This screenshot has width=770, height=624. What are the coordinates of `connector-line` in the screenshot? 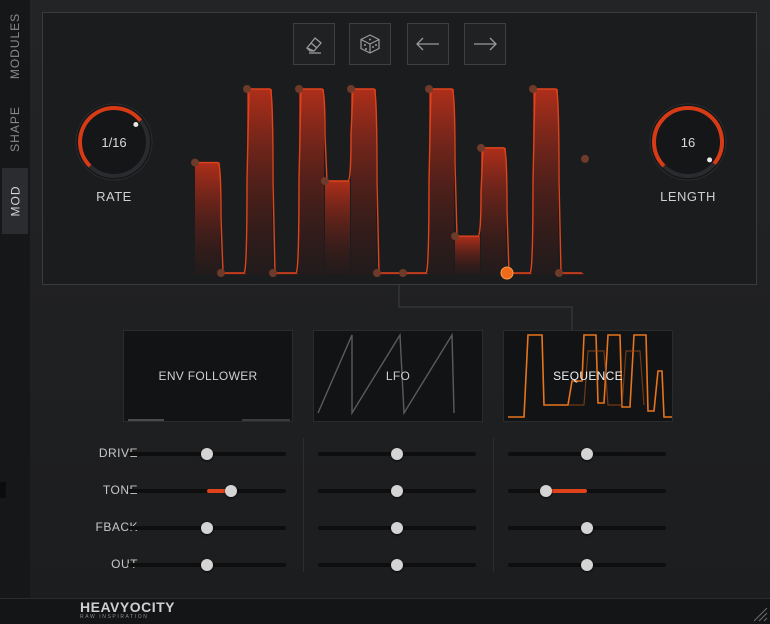 It's located at (485, 308).